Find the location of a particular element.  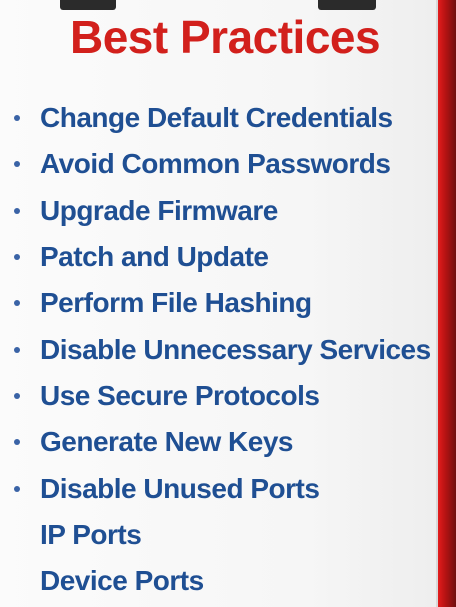

list-item-label: Disable Unused Ports is located at coordinates (180, 488).